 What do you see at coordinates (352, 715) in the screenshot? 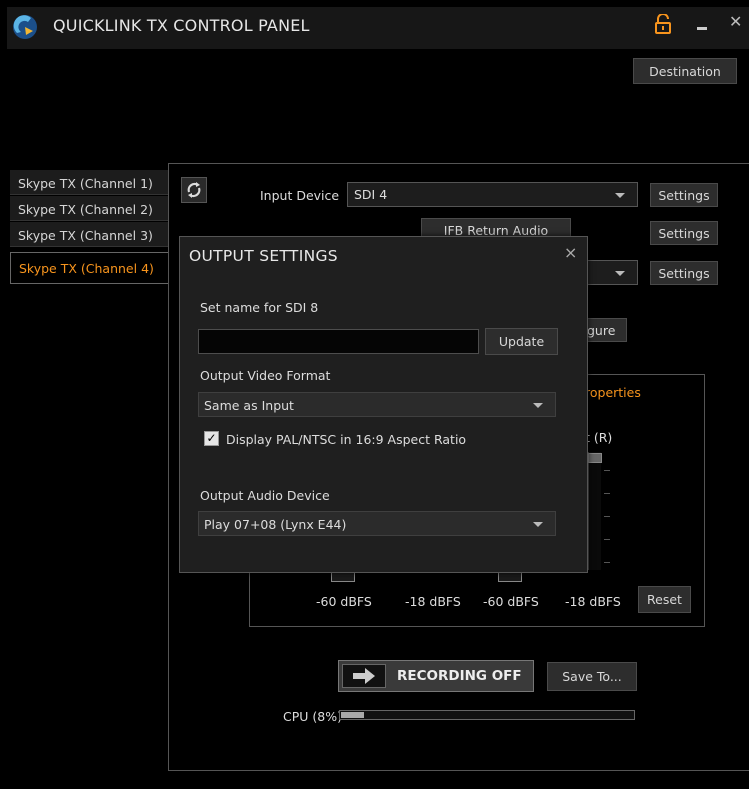
I see `cpu-usage-fill` at bounding box center [352, 715].